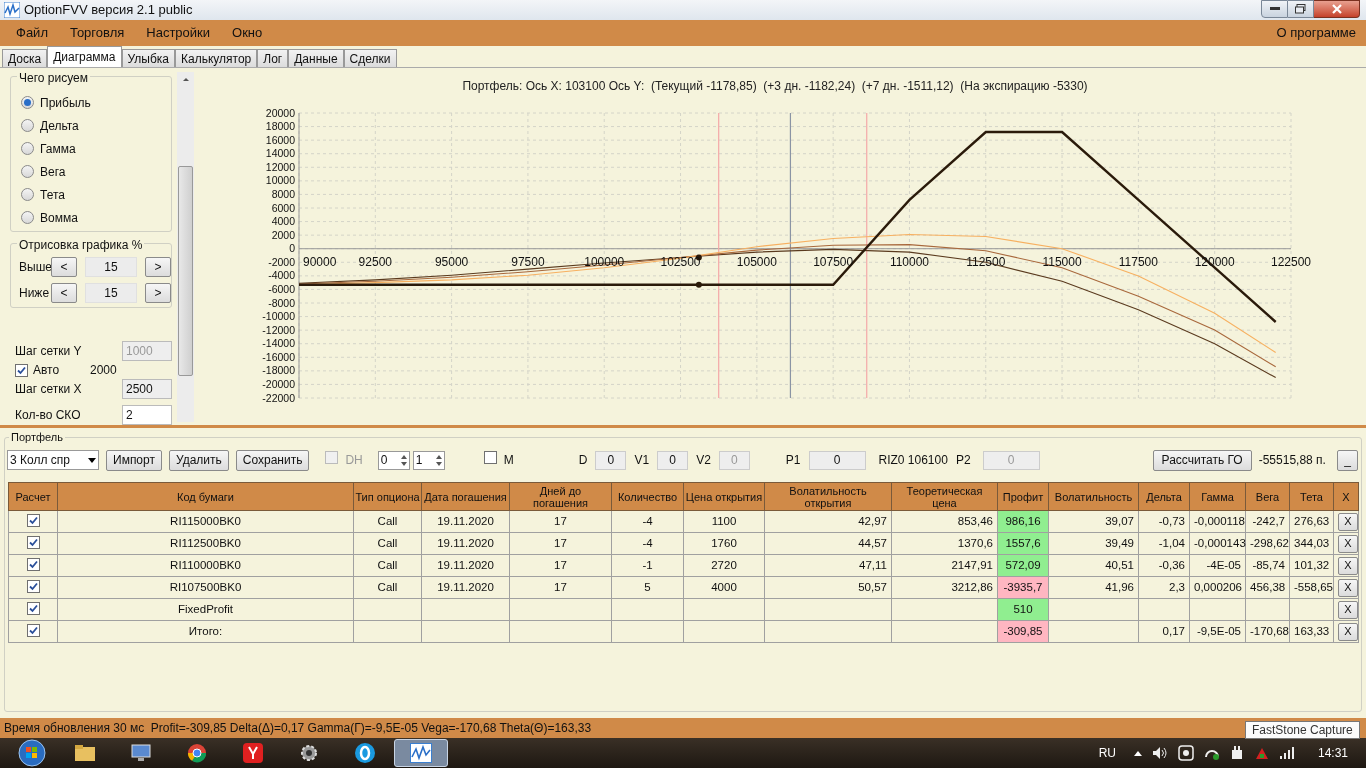  Describe the element at coordinates (316, 58) in the screenshot. I see `tab: Данные` at that location.